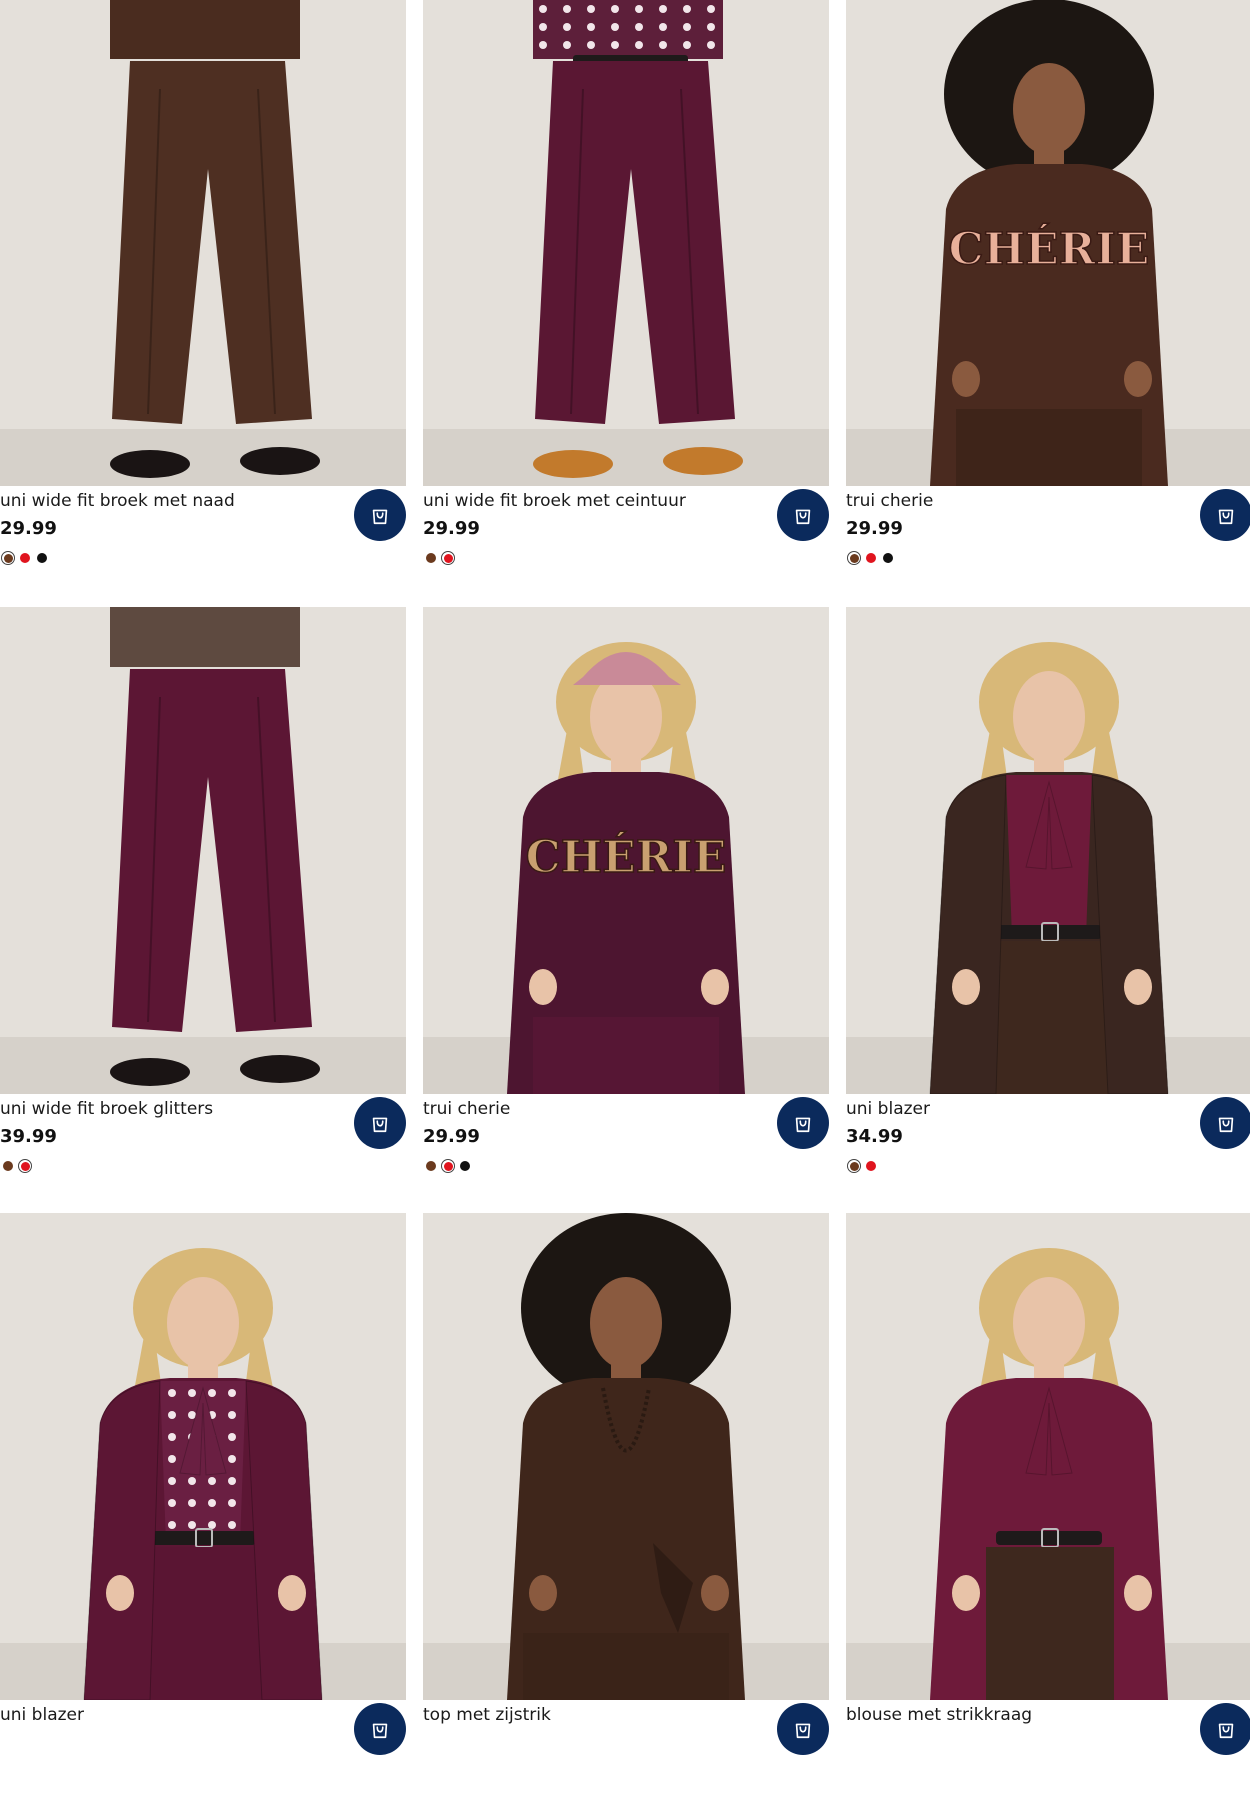 The image size is (1250, 1813). I want to click on product-name: uni wide fit broek glitters, so click(106, 1109).